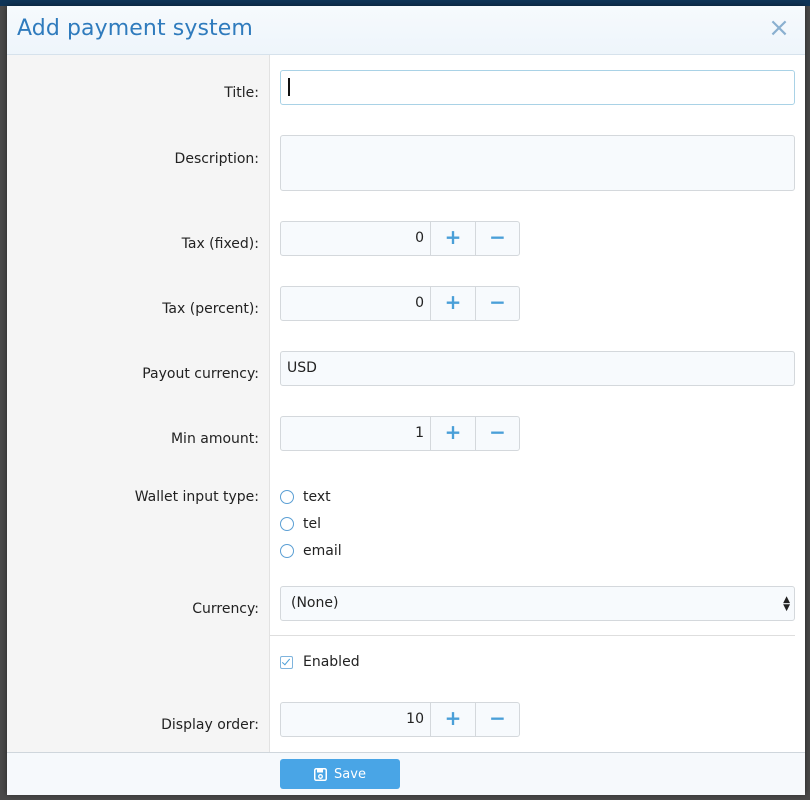  What do you see at coordinates (300, 524) in the screenshot?
I see `radio-option-tel: tel` at bounding box center [300, 524].